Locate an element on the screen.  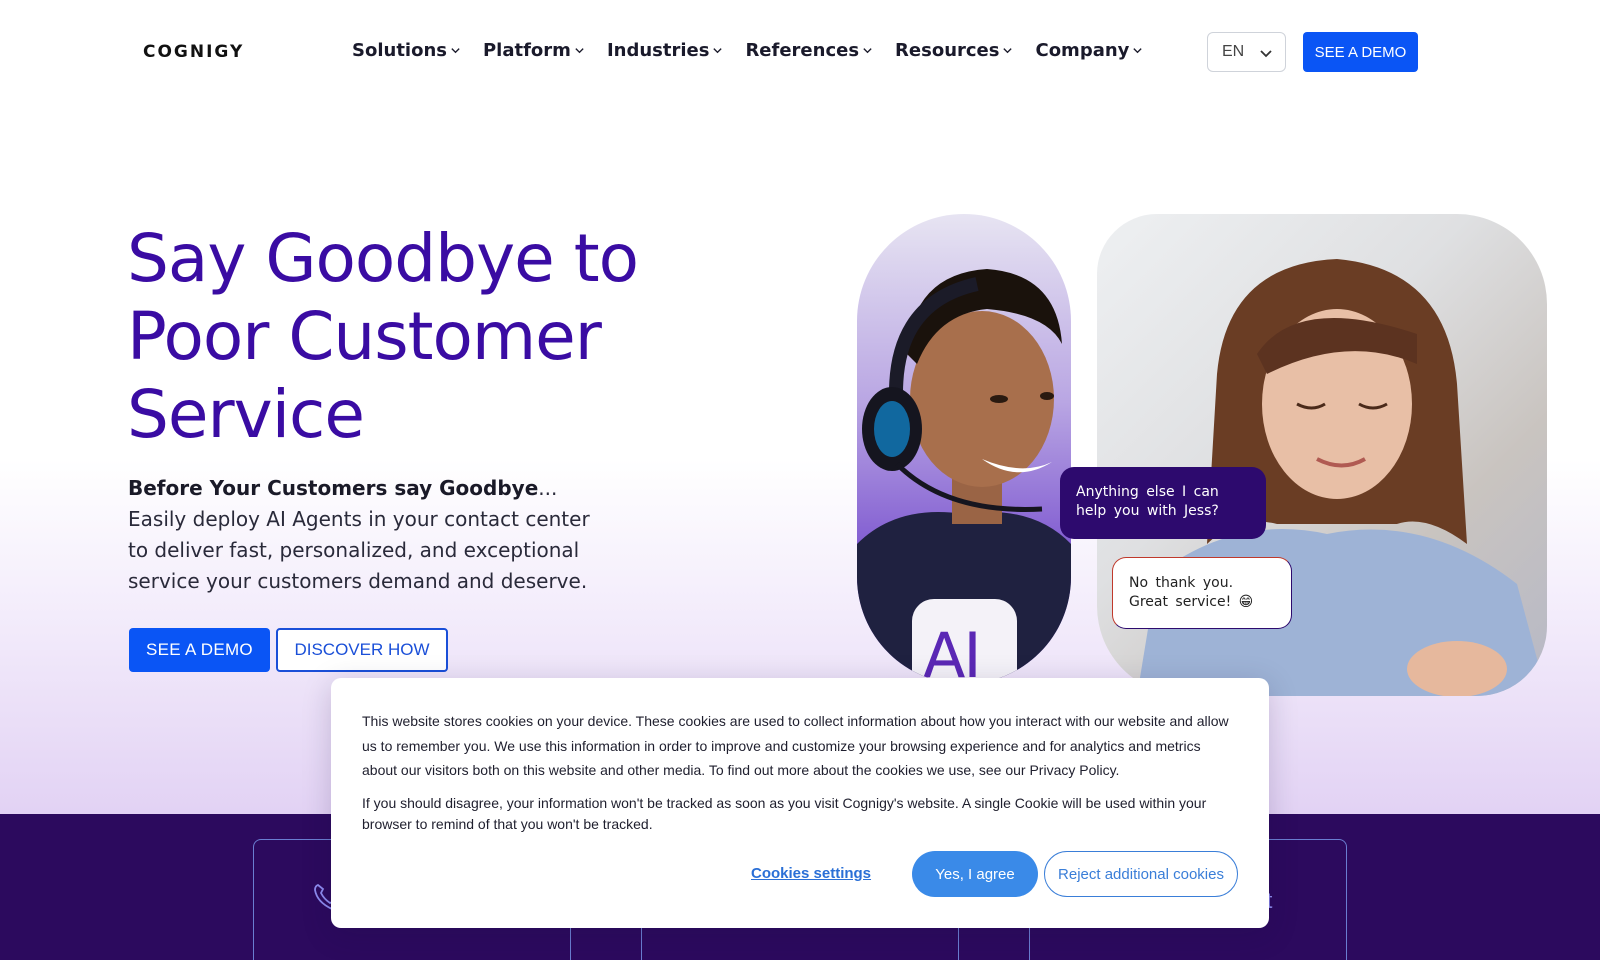
nav-industries: Industries is located at coordinates (665, 50).